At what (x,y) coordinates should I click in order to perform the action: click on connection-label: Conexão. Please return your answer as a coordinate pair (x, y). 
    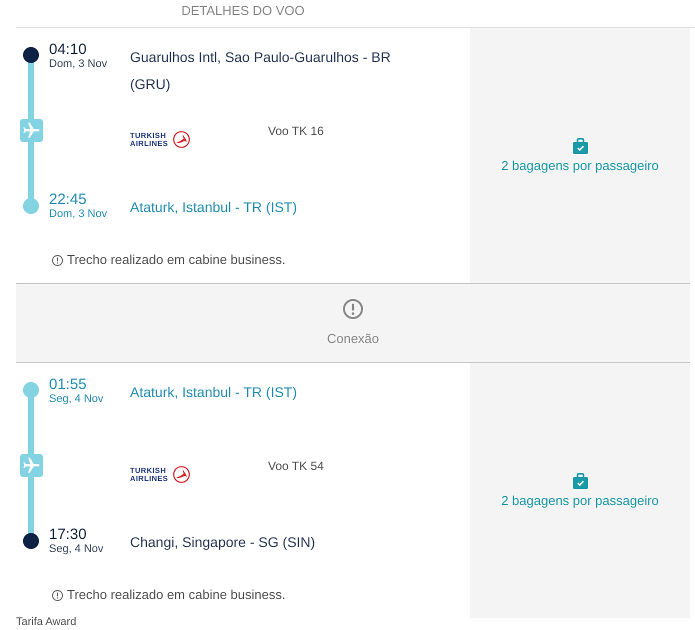
    Looking at the image, I should click on (353, 339).